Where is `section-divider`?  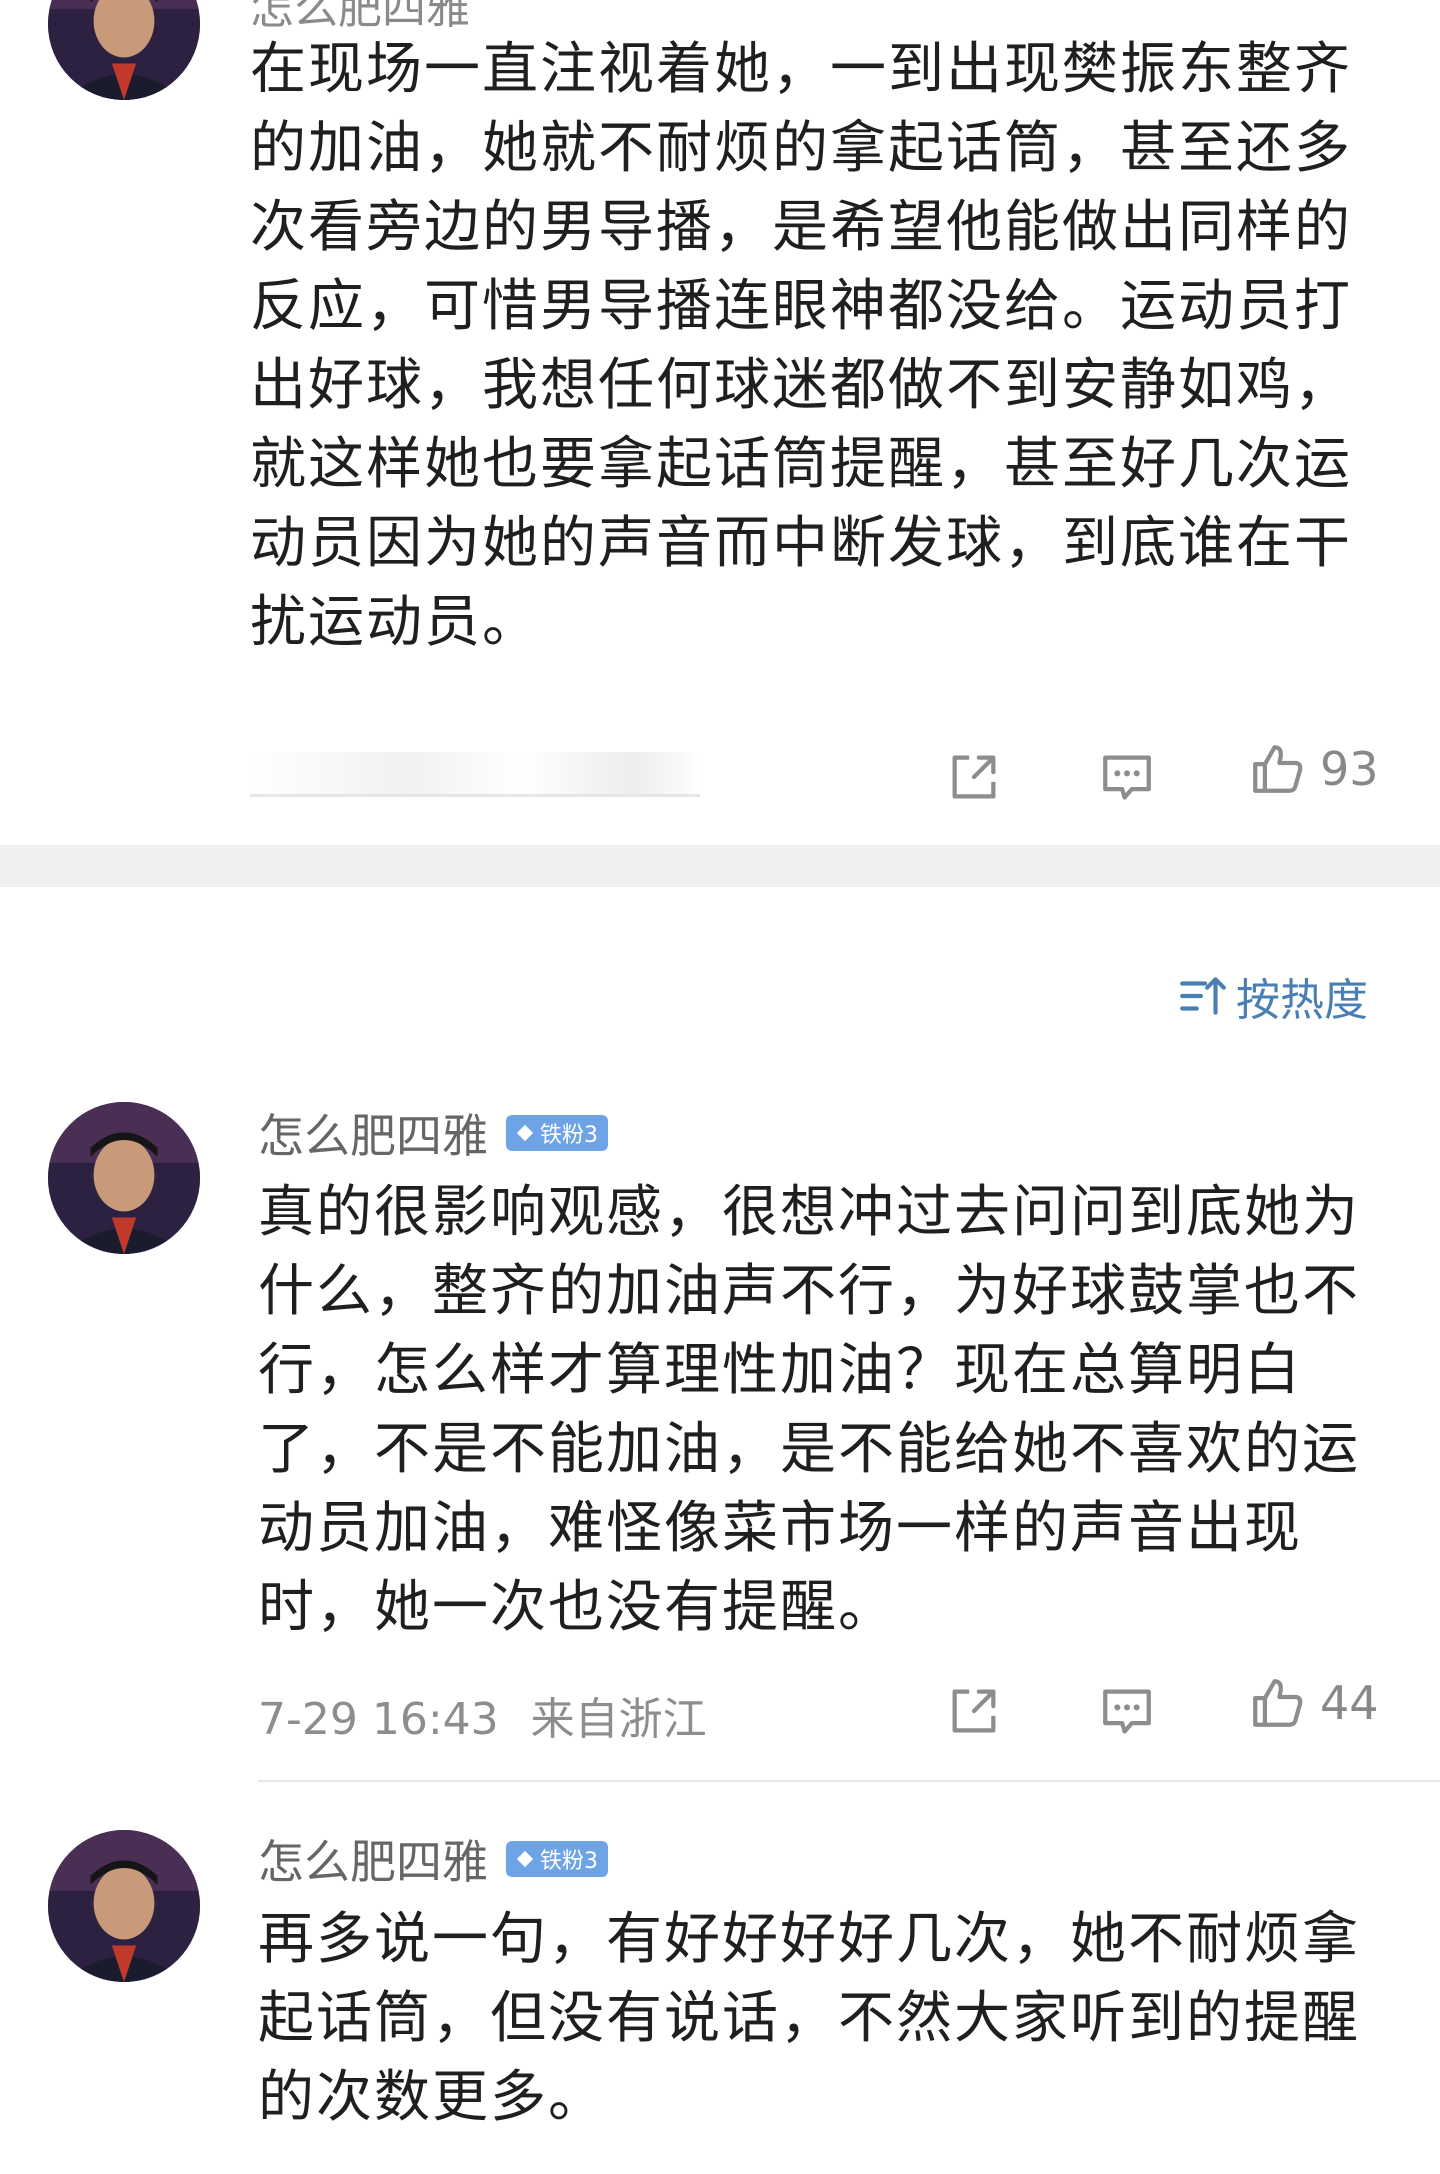 section-divider is located at coordinates (720, 866).